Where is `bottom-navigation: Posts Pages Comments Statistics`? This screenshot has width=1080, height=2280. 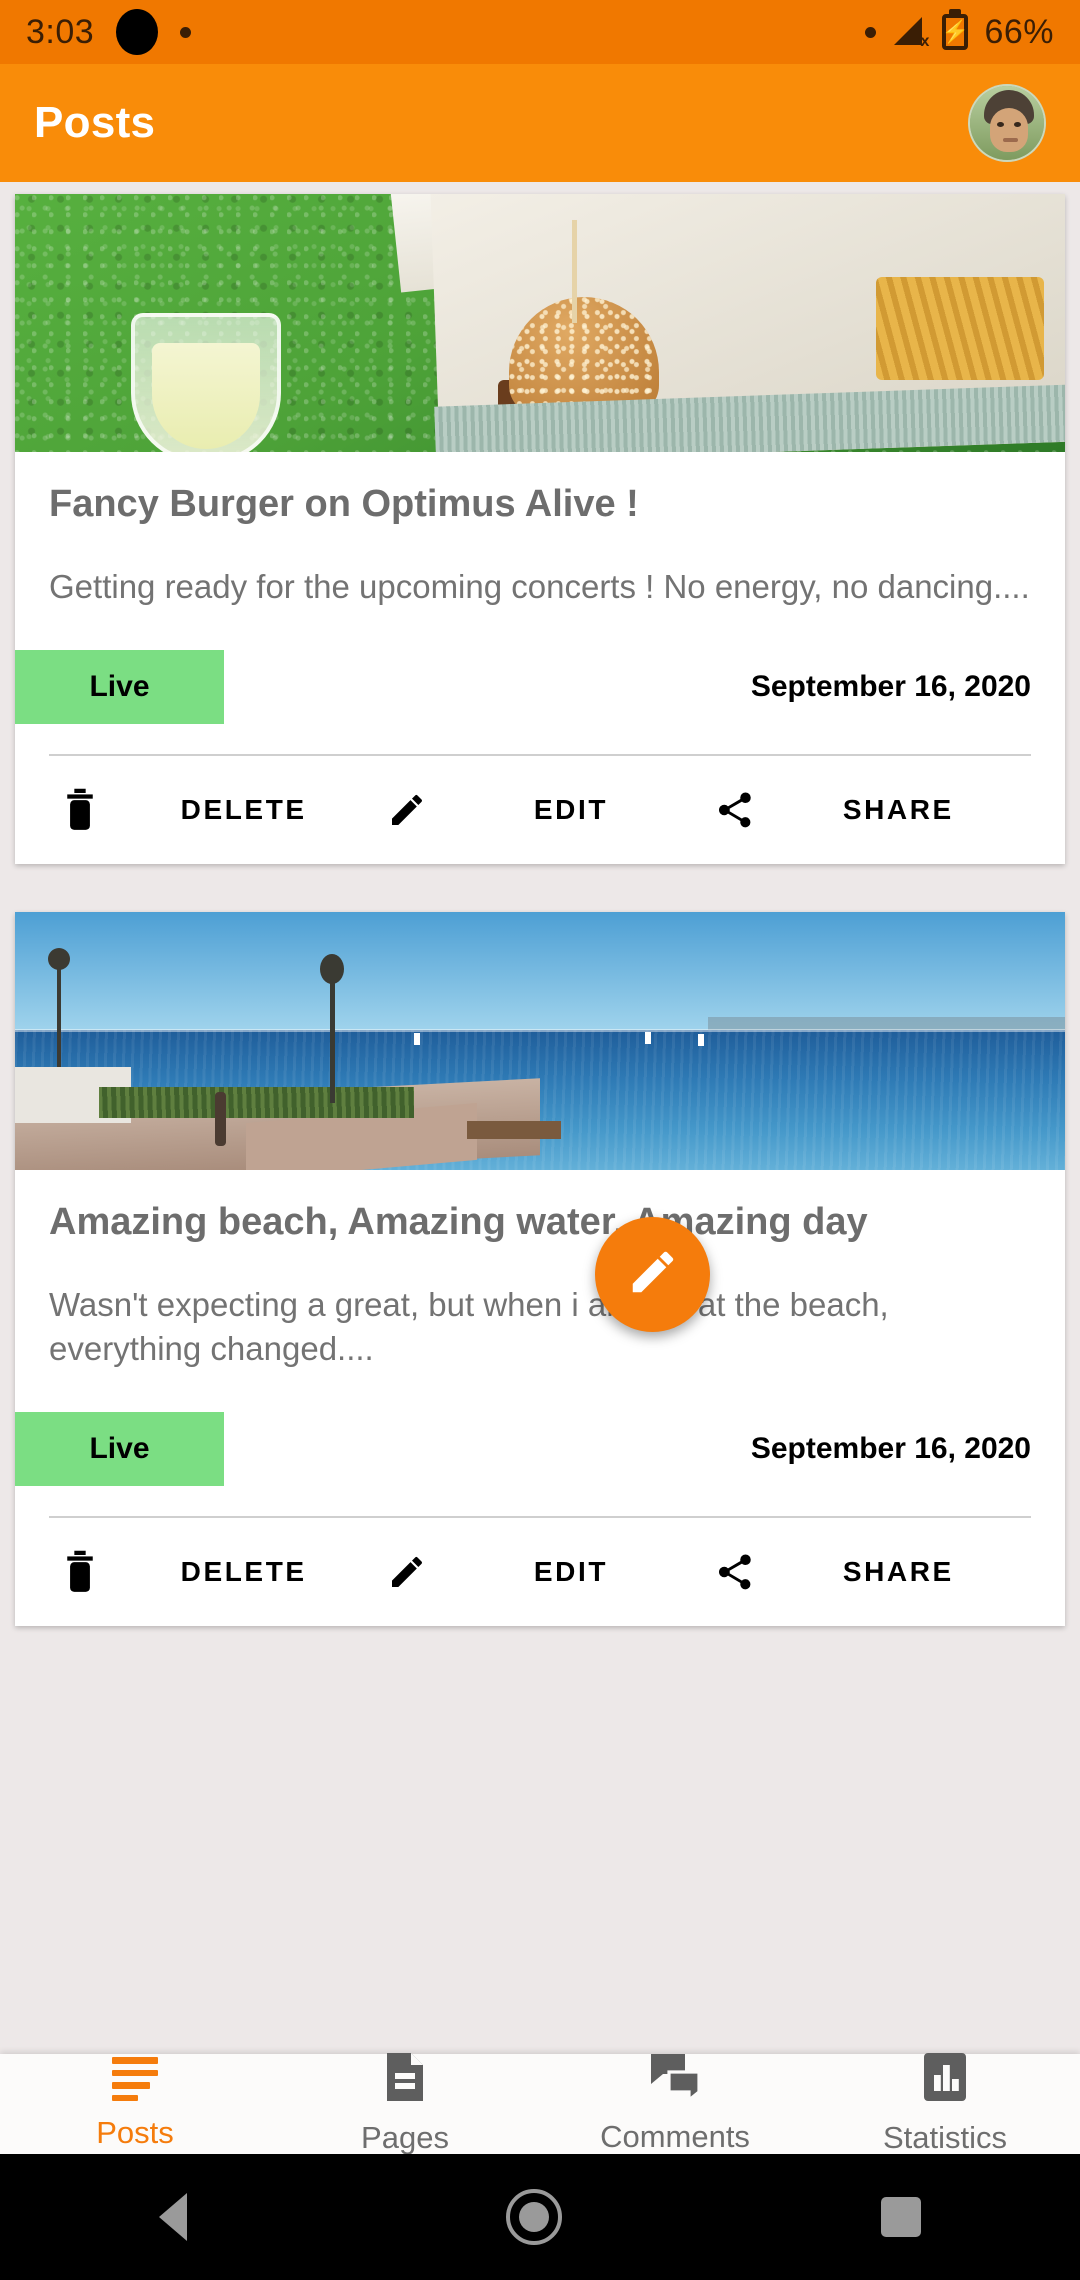
bottom-navigation: Posts Pages Comments Statistics is located at coordinates (540, 2104).